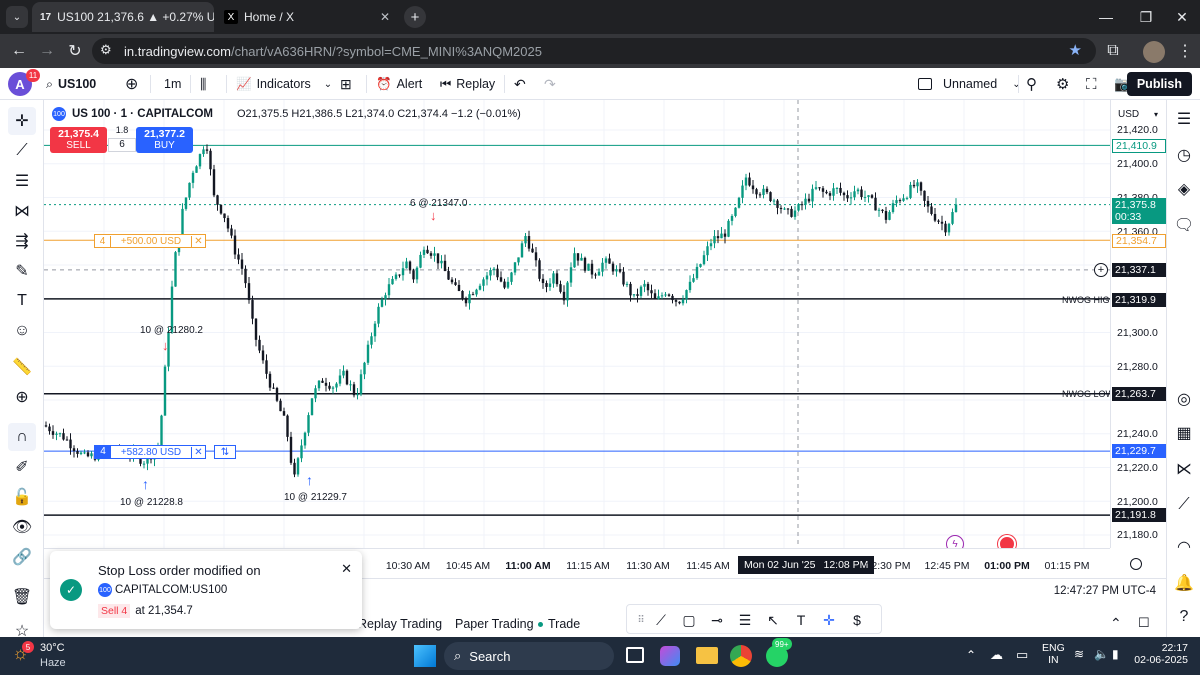 This screenshot has width=1200, height=675. Describe the element at coordinates (741, 656) in the screenshot. I see `chrome-icon` at that location.